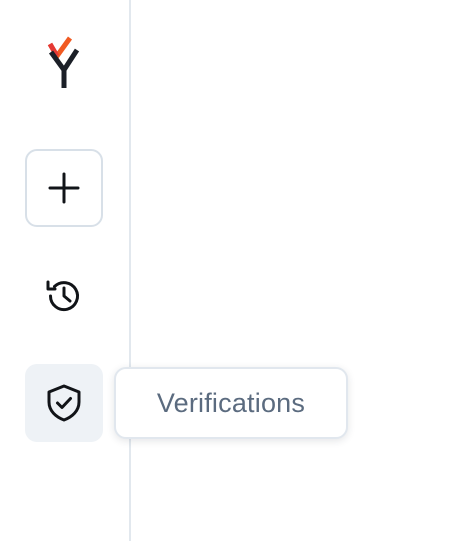  I want to click on verifications-button, so click(64, 403).